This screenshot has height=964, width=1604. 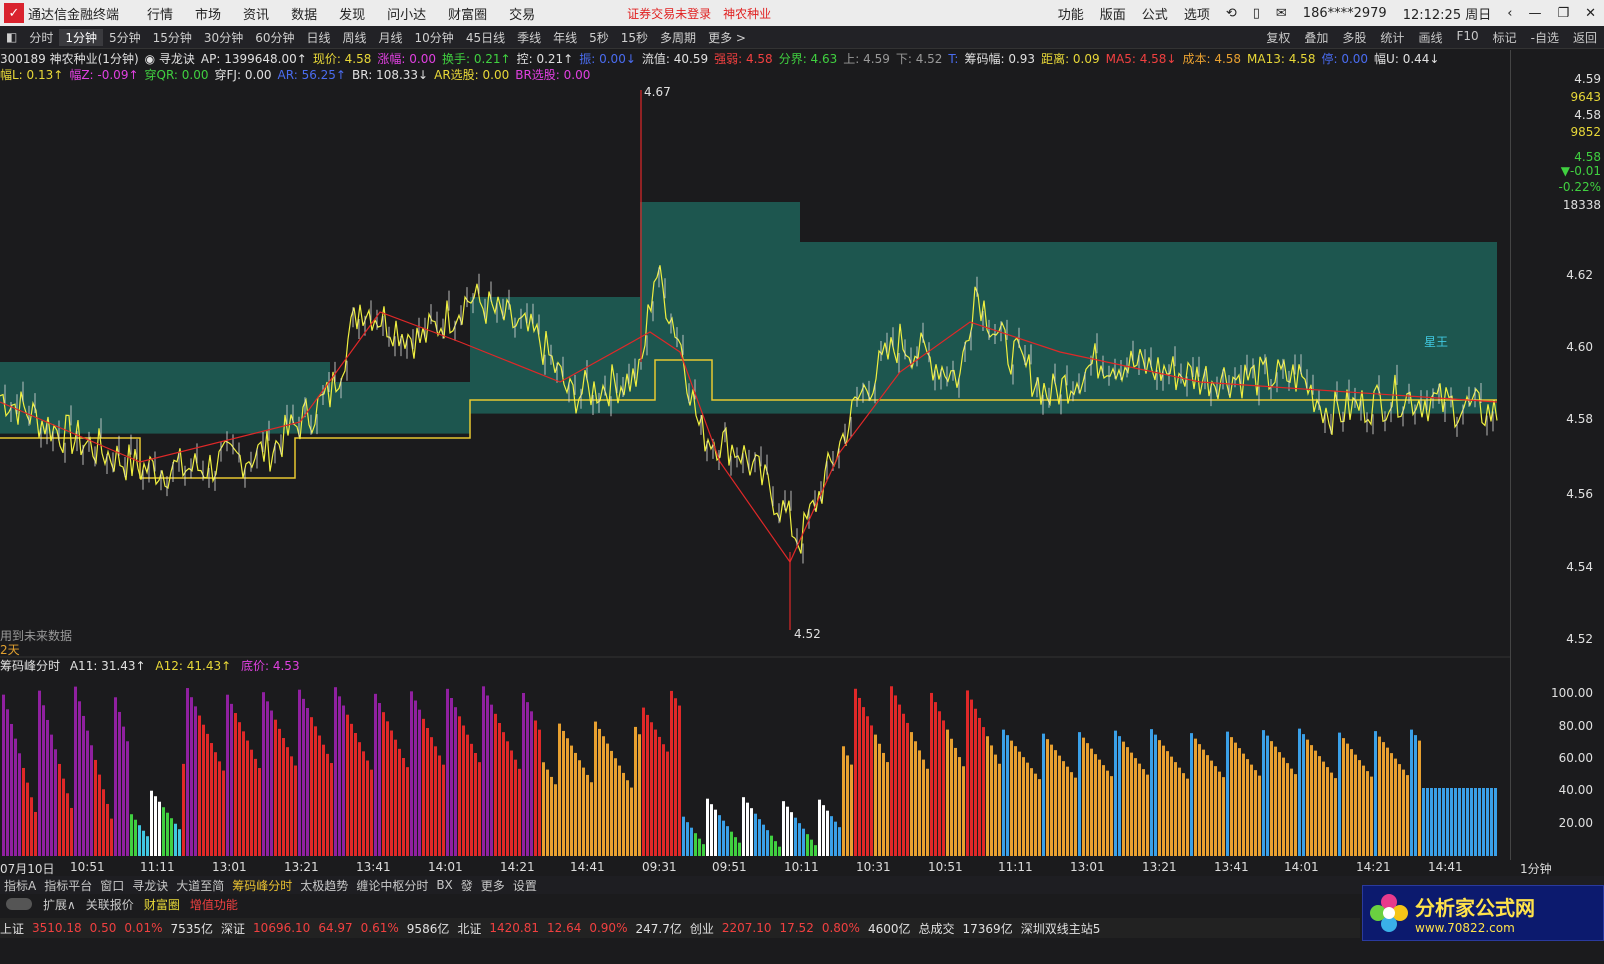 I want to click on indicator-tick-label: 40.00, so click(x=1575, y=790).